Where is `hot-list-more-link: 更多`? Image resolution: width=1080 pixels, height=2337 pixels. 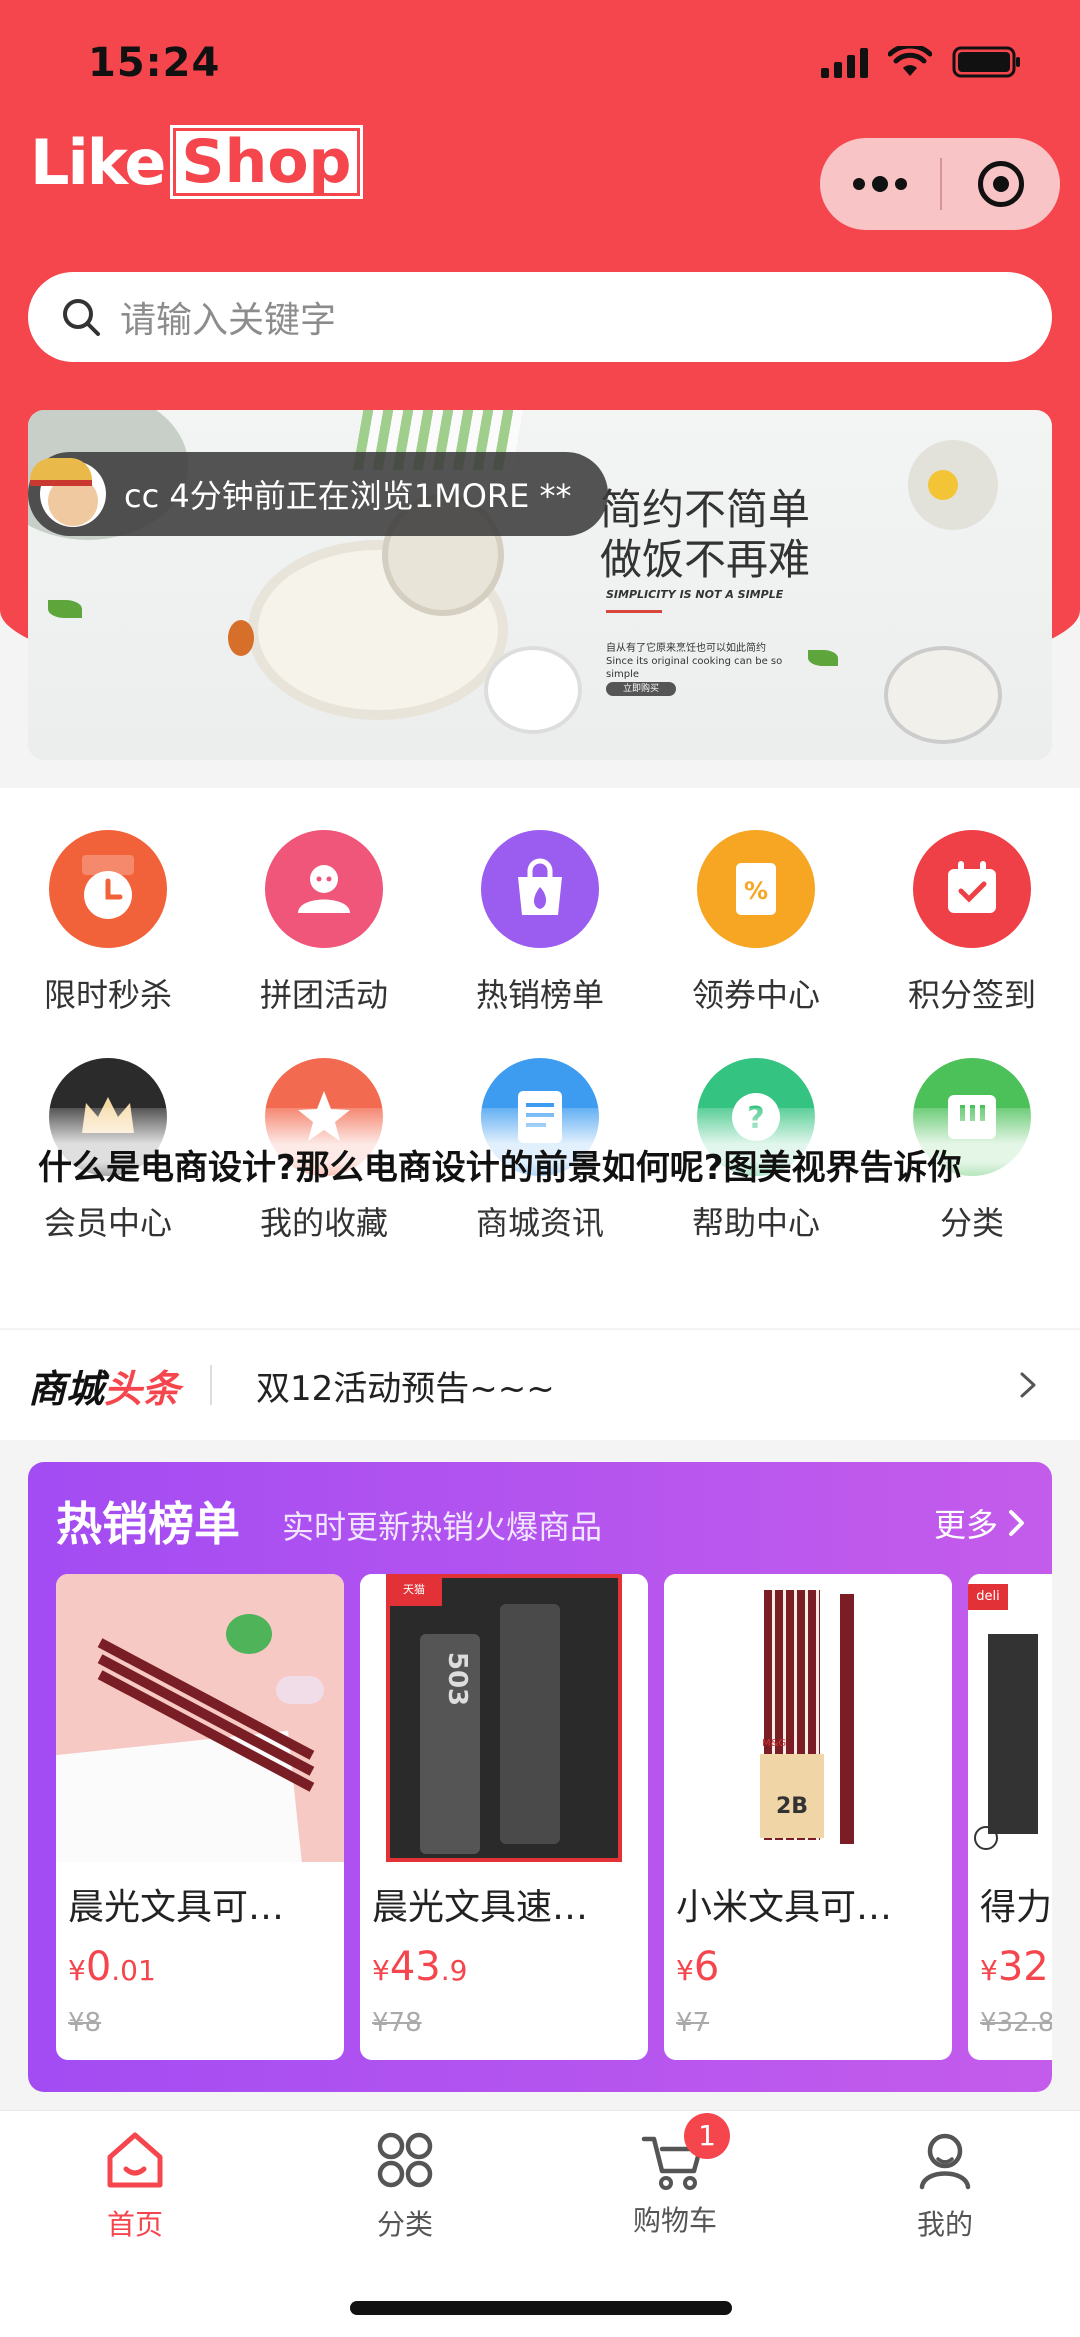
hot-list-more-link: 更多 is located at coordinates (981, 1523).